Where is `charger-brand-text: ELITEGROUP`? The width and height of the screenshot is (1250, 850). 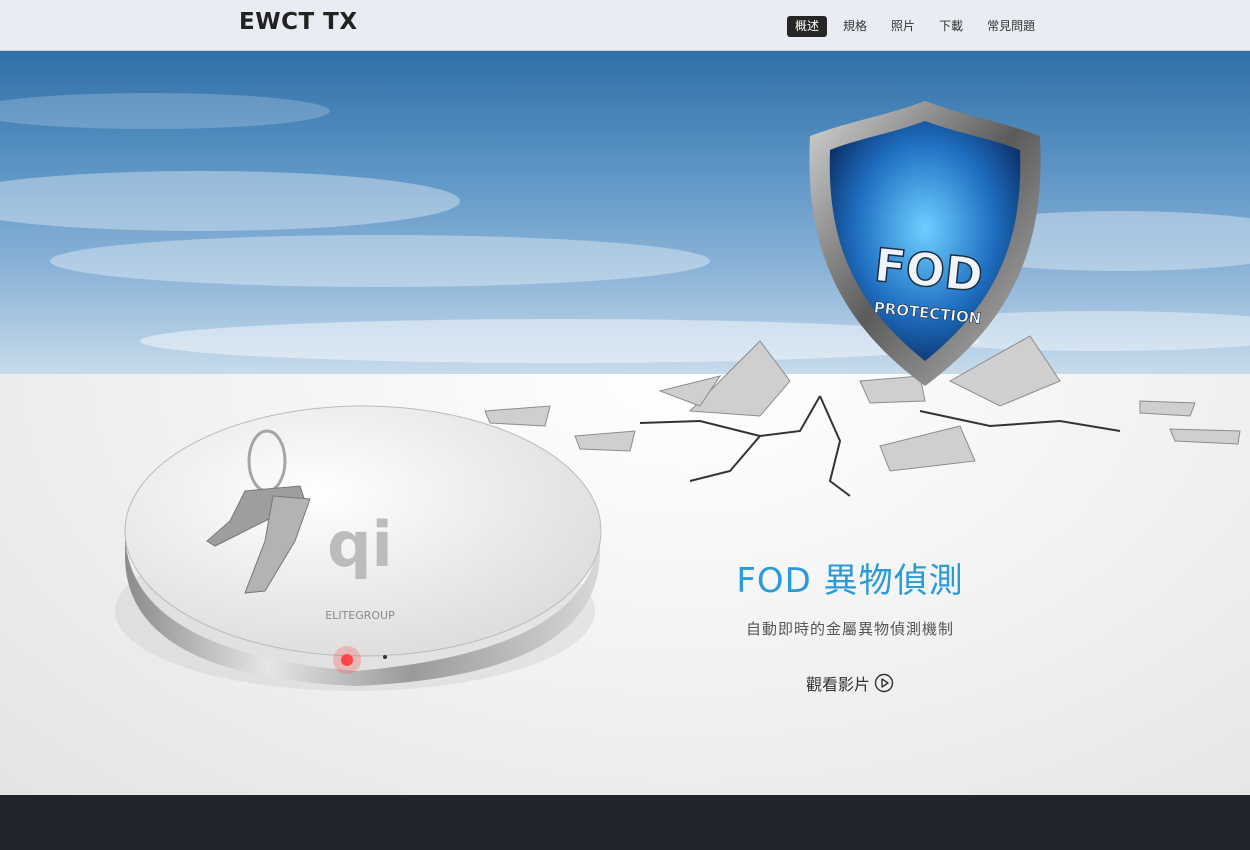 charger-brand-text: ELITEGROUP is located at coordinates (360, 615).